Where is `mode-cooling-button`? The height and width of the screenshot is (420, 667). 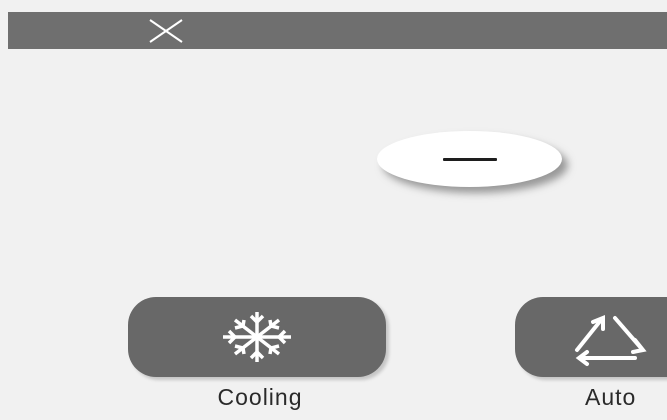 mode-cooling-button is located at coordinates (257, 337).